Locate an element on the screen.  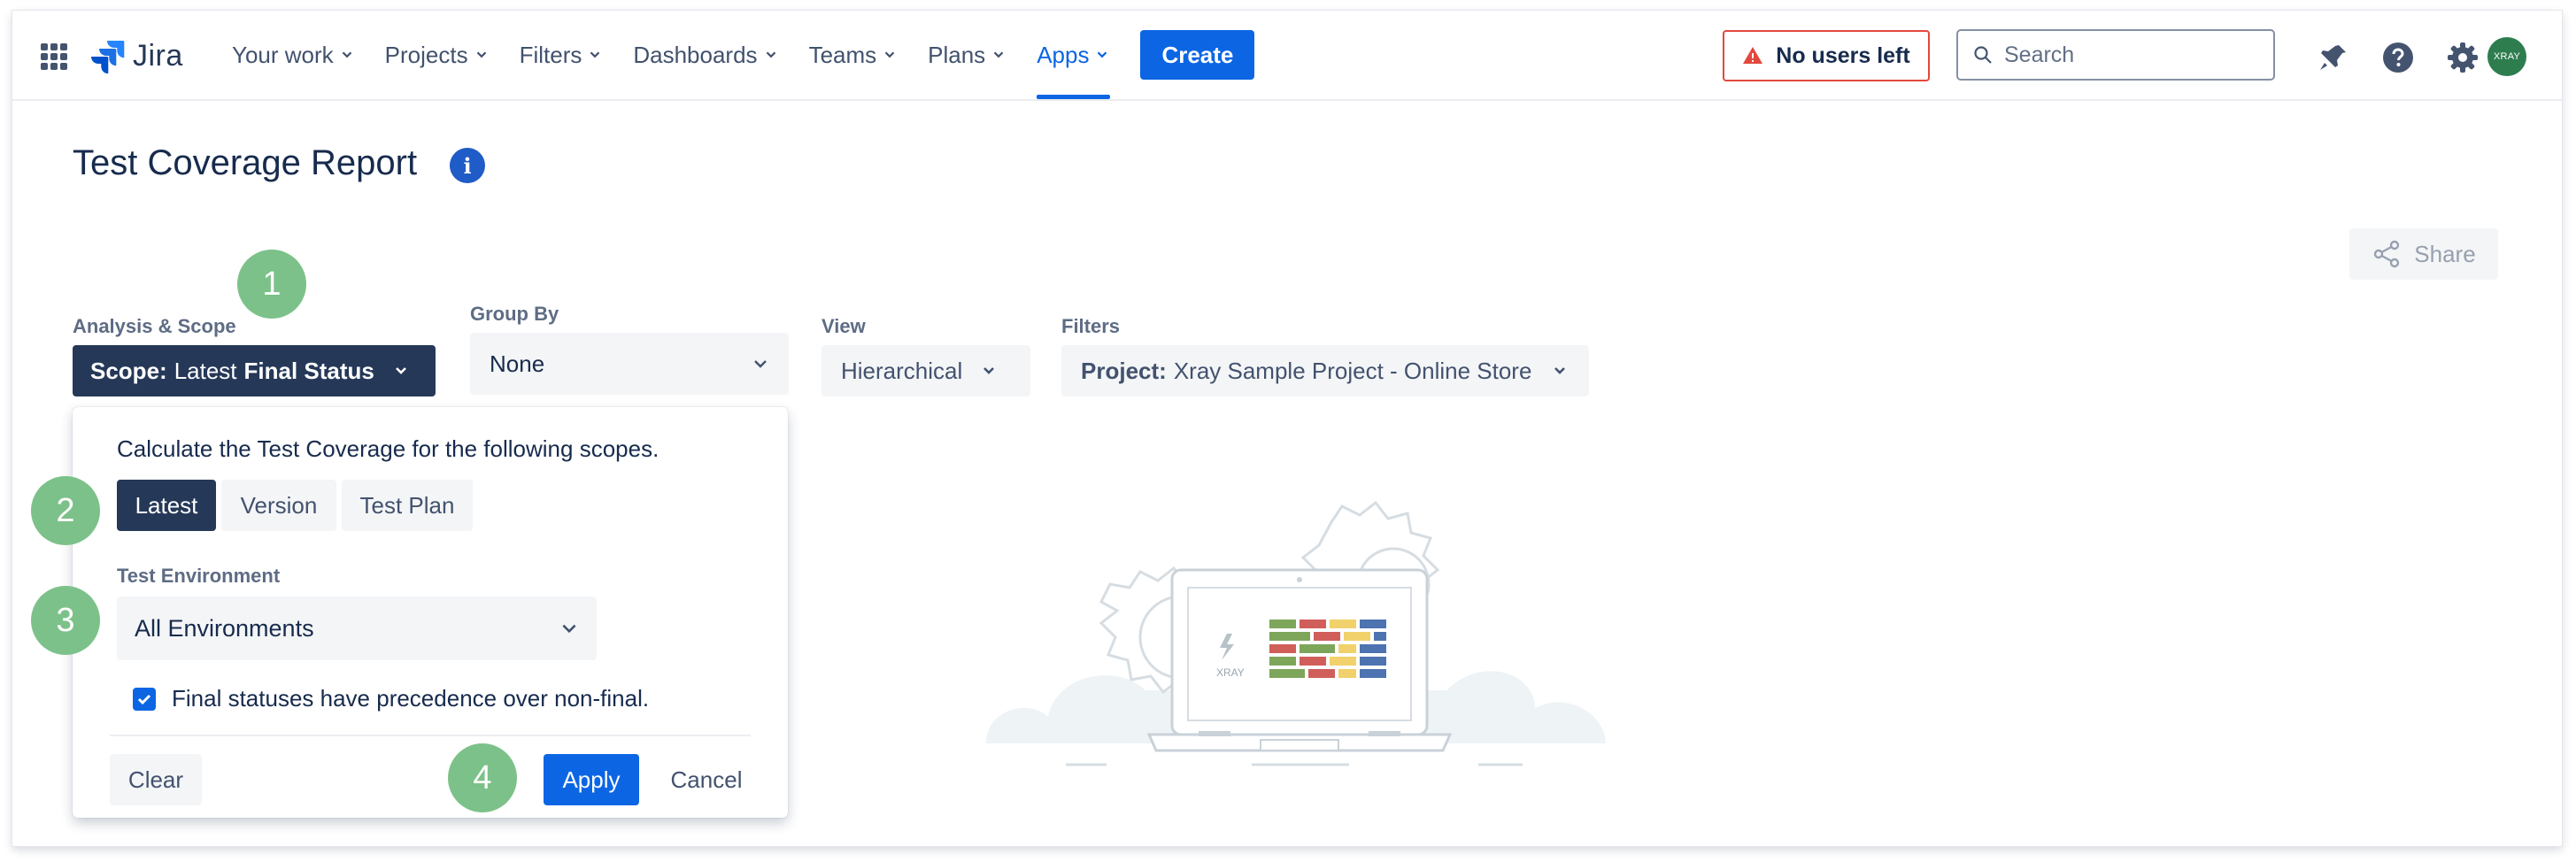
search-icon is located at coordinates (1983, 55).